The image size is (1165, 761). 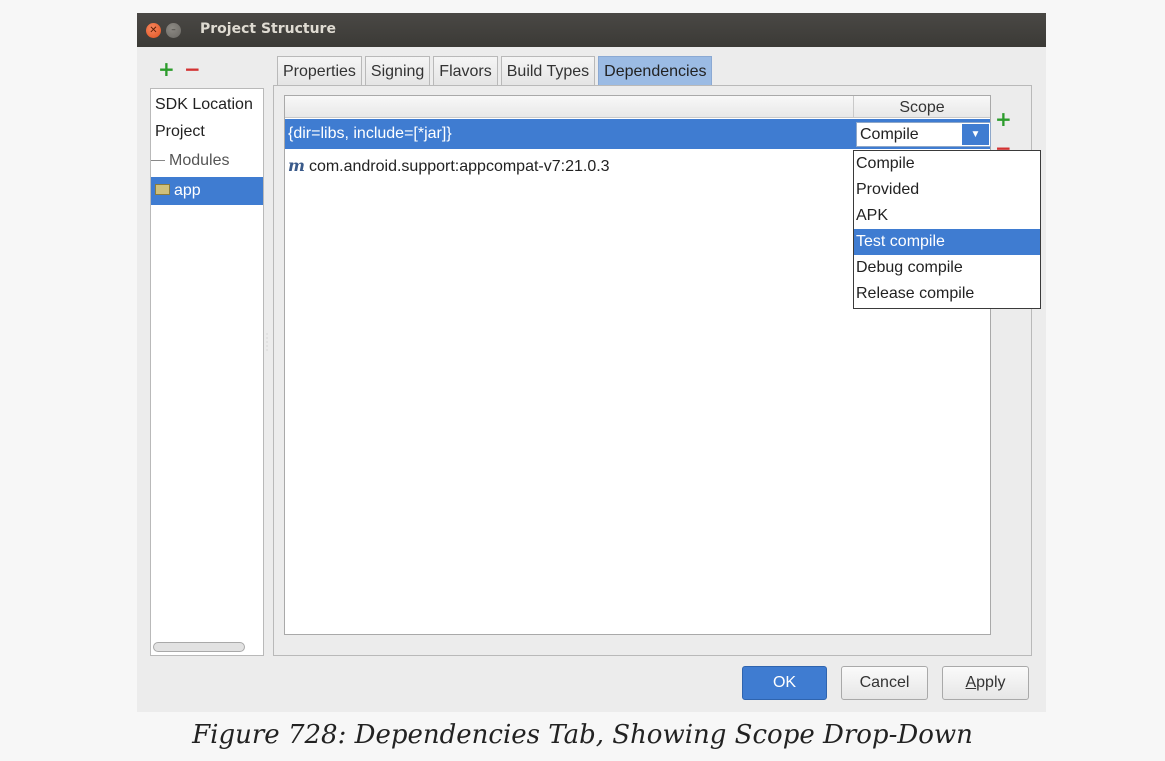 What do you see at coordinates (267, 344) in the screenshot?
I see `splitter-handle: · · · · ·` at bounding box center [267, 344].